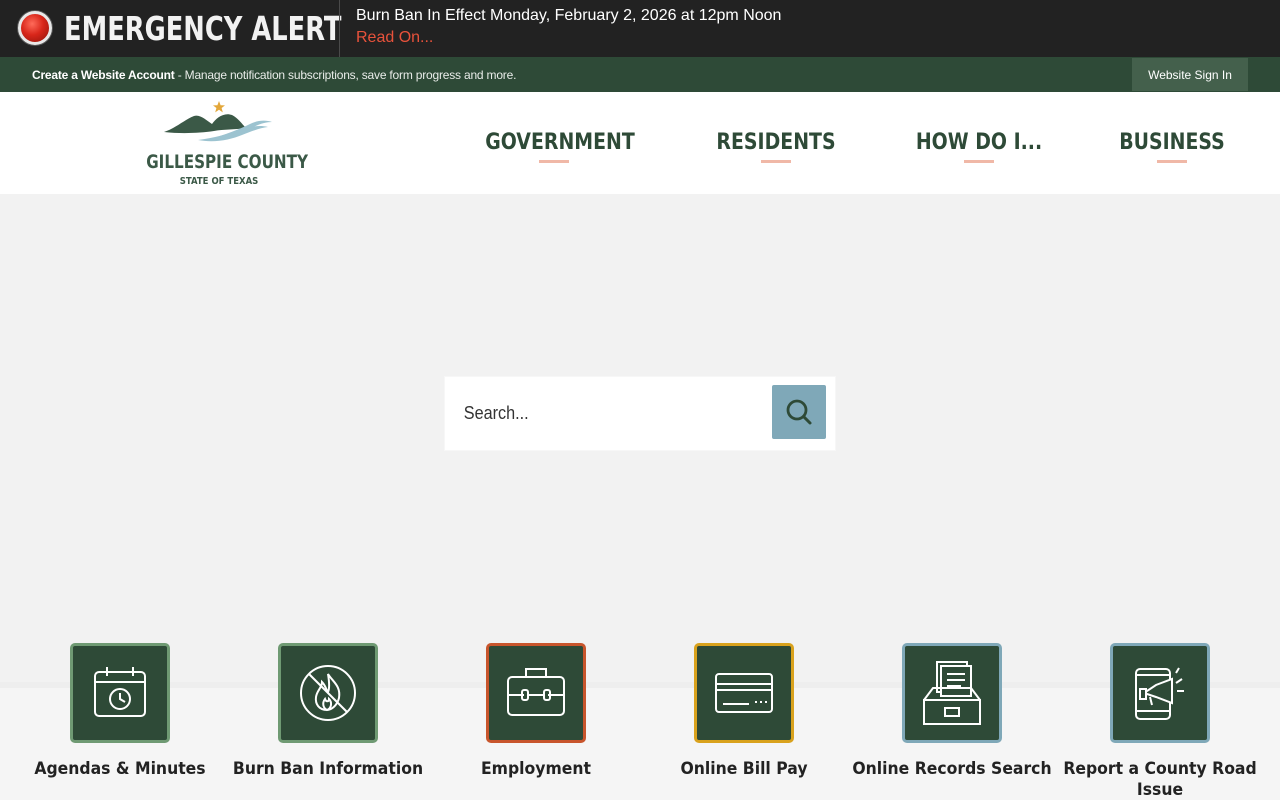 The height and width of the screenshot is (800, 1280). What do you see at coordinates (219, 181) in the screenshot?
I see `logo-subtitle: STATE OF TEXAS` at bounding box center [219, 181].